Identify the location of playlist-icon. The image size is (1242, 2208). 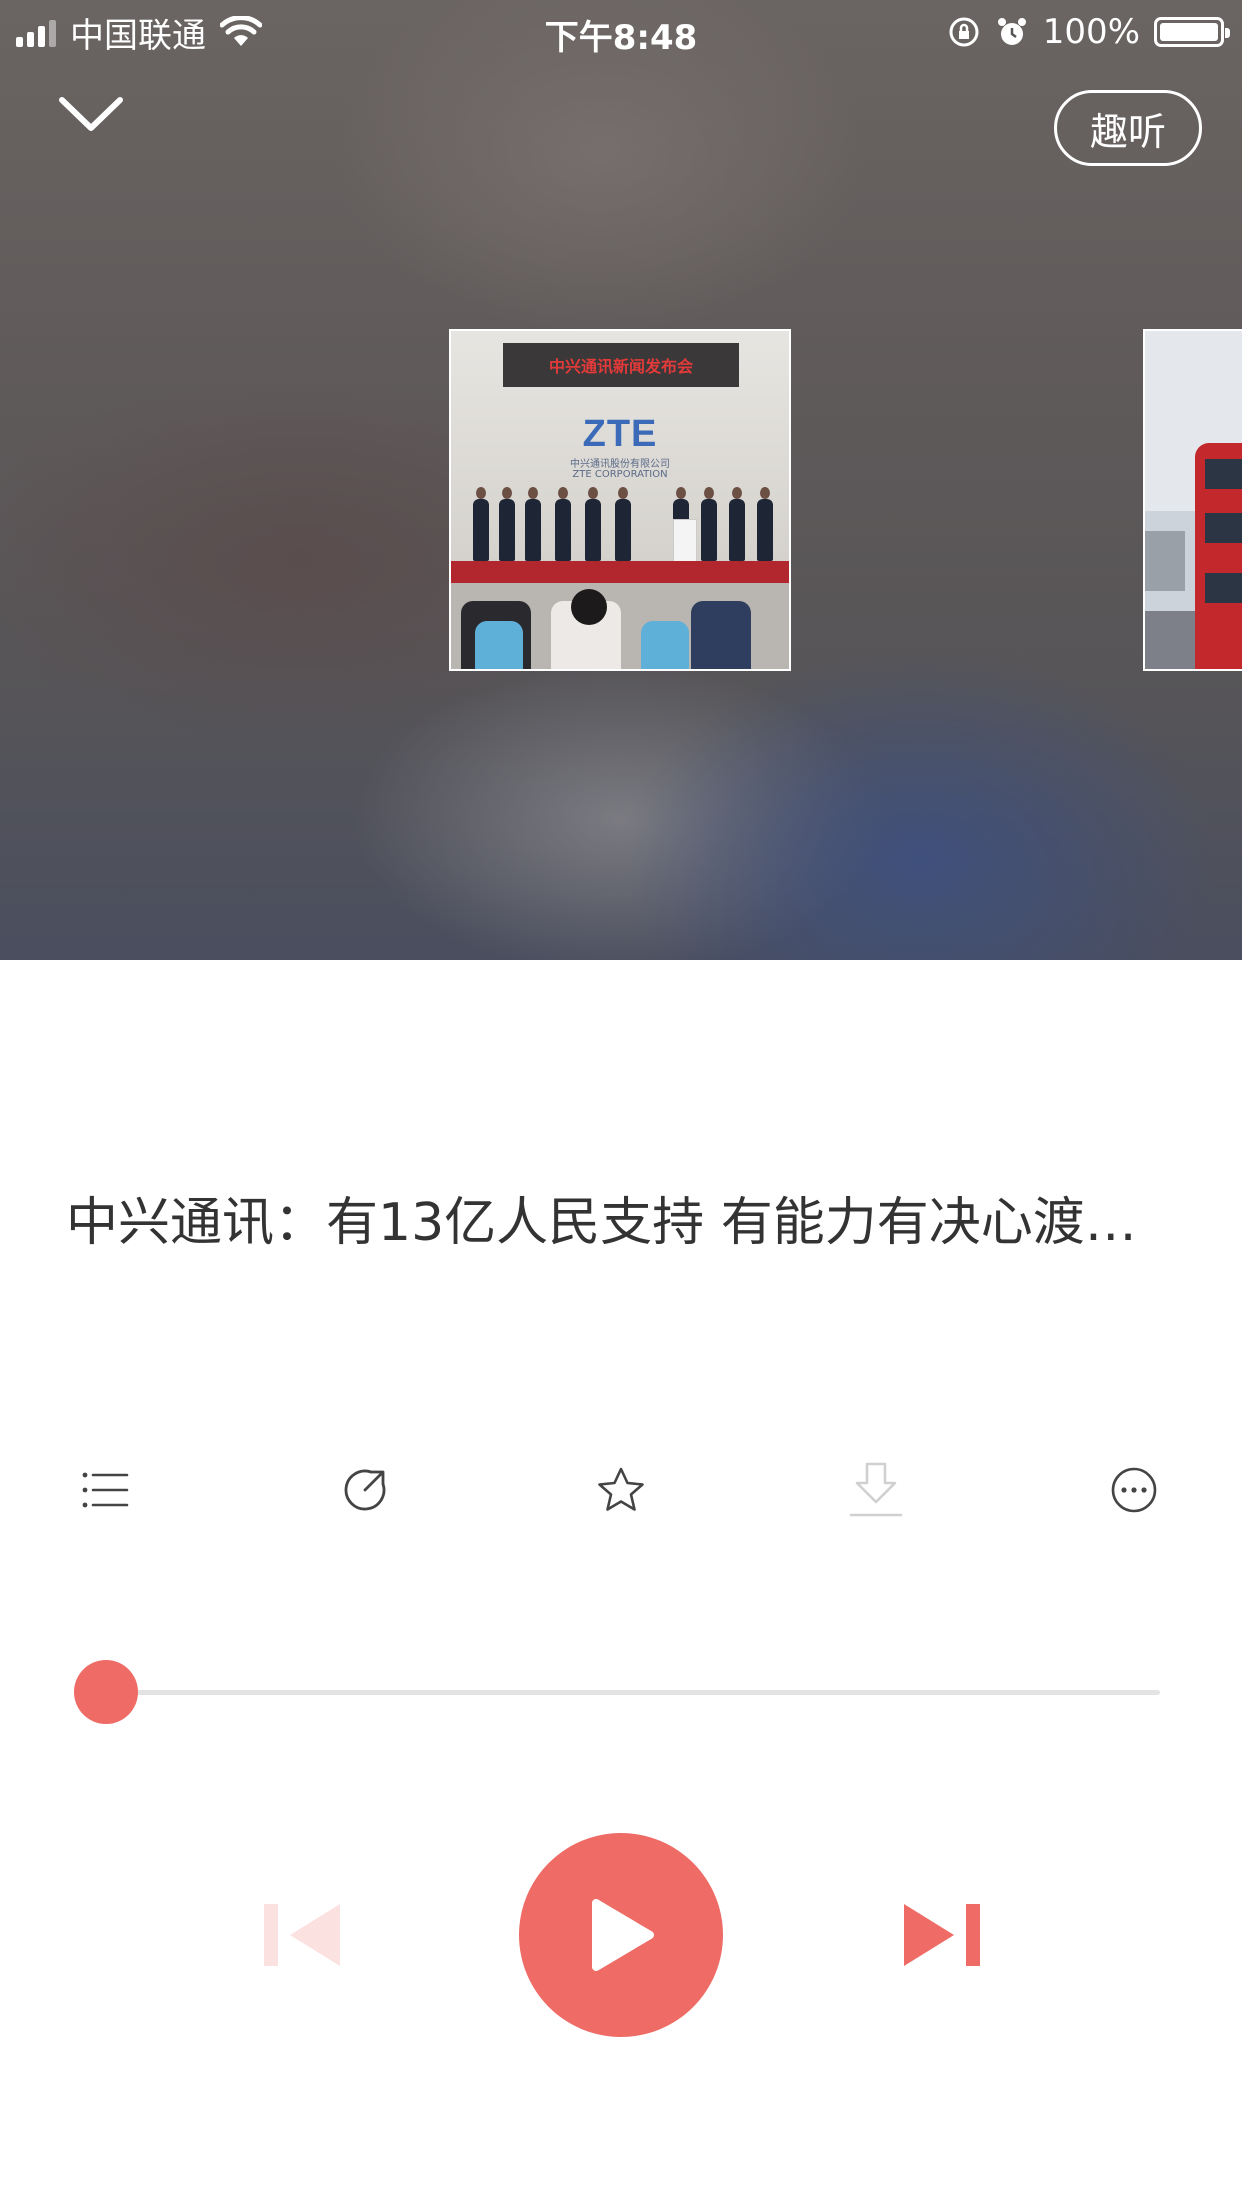
(105, 1490).